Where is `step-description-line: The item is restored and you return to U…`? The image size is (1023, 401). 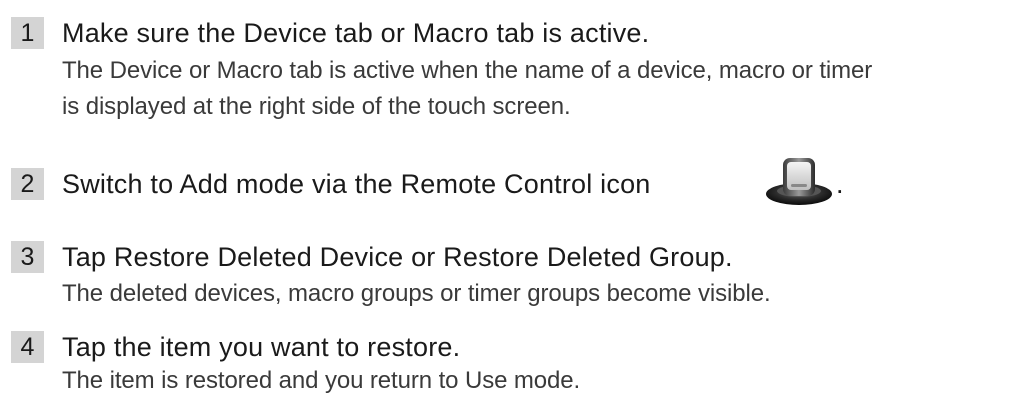
step-description-line: The item is restored and you return to U… is located at coordinates (321, 380).